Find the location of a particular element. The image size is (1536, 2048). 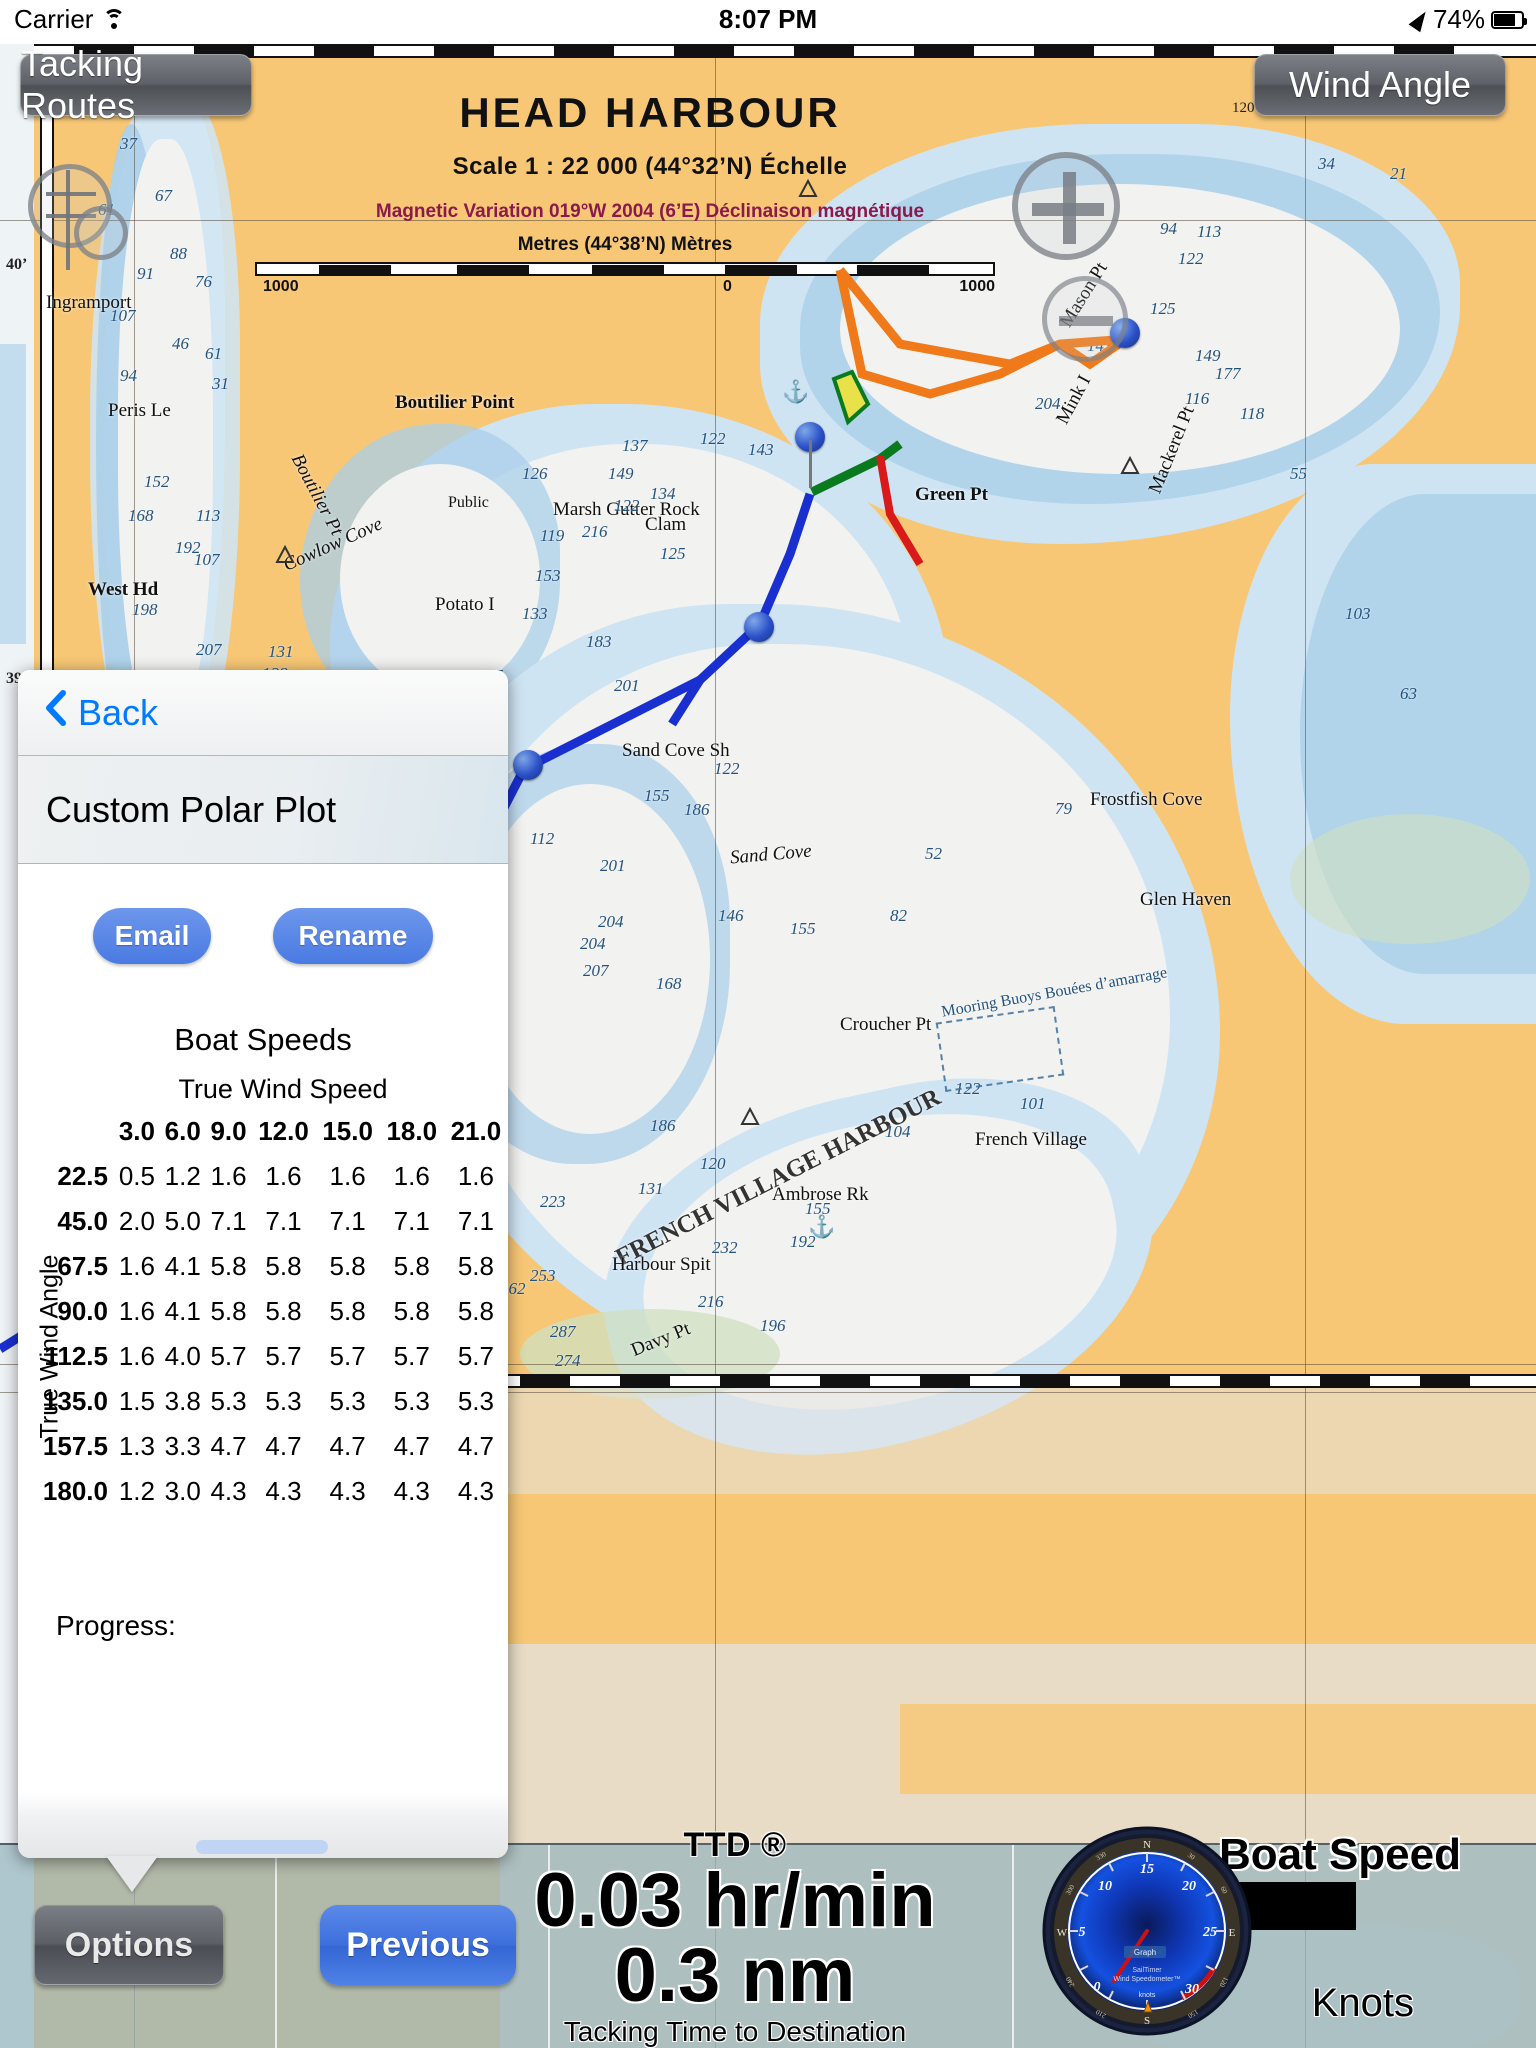

battery-percent-label: 74% is located at coordinates (1458, 19).